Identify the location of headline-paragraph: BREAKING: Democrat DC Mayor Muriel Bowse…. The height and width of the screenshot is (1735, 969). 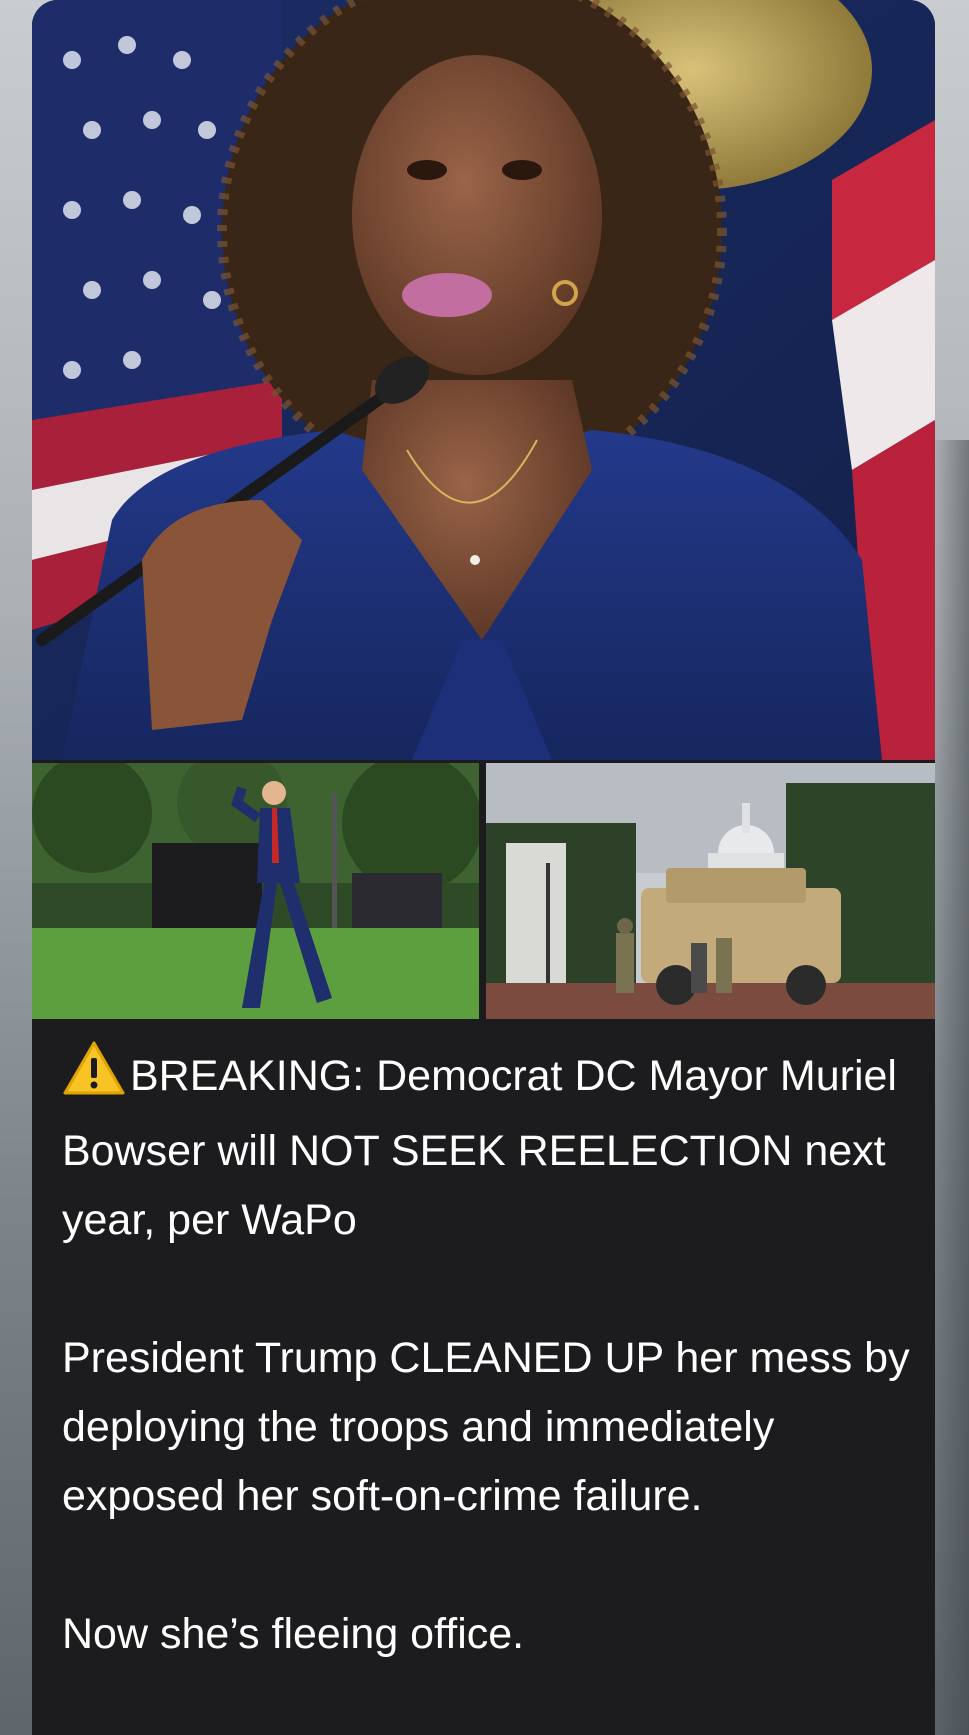
(487, 1147).